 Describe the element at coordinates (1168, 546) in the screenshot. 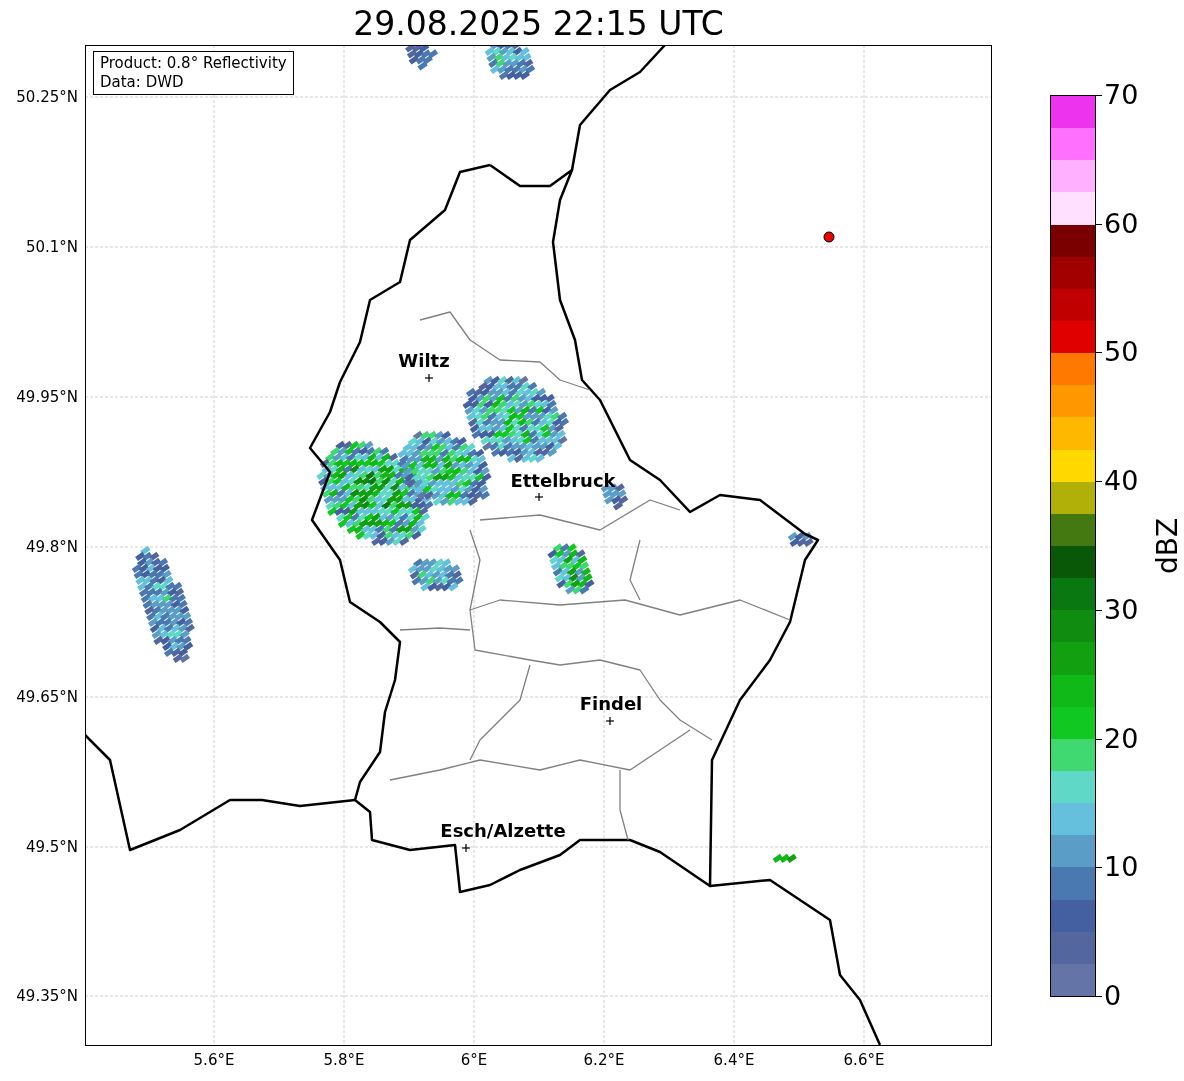

I see `colorbar-label: dBZ` at that location.